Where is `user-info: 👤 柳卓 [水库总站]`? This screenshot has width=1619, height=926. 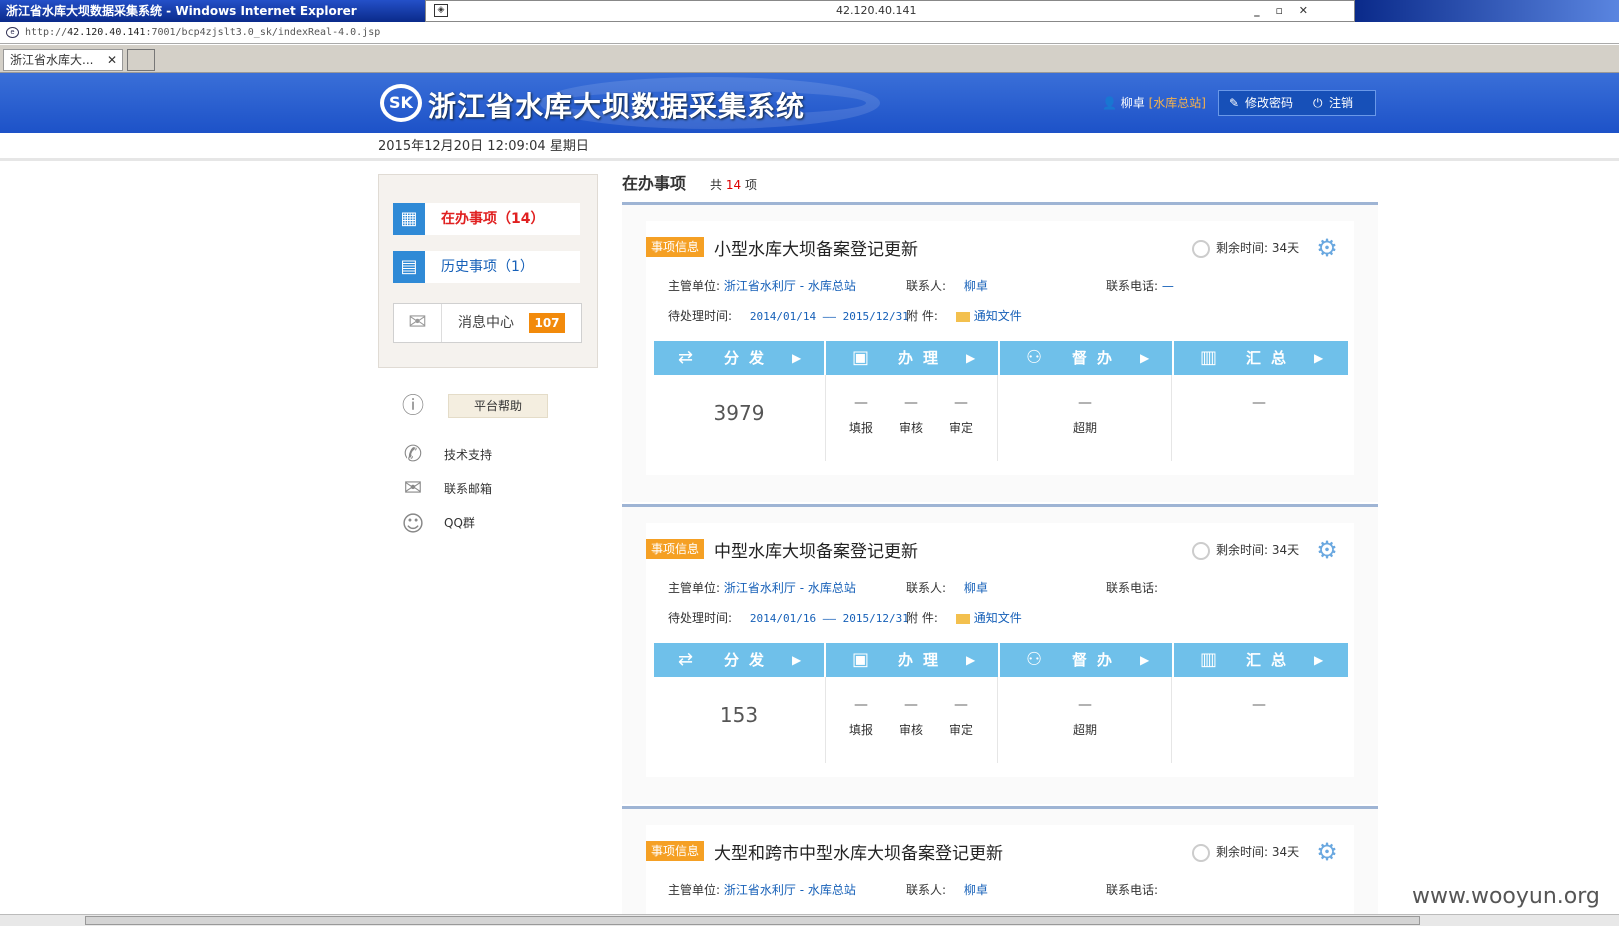
user-info: 👤 柳卓 [水库总站] is located at coordinates (1154, 103).